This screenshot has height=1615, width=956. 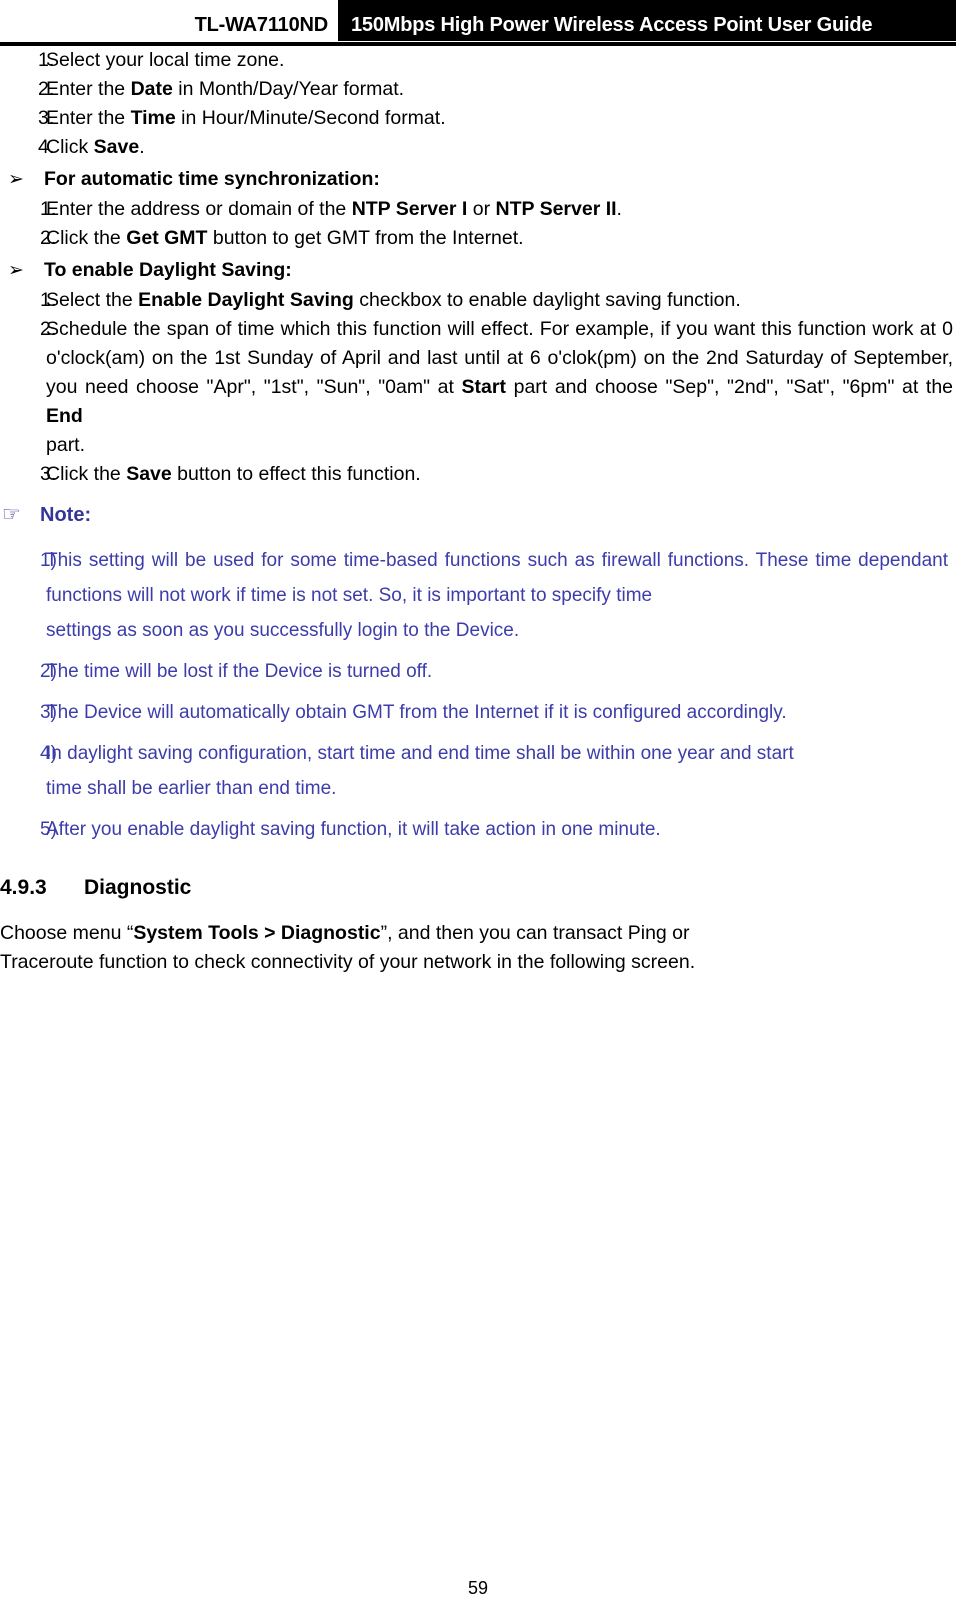 What do you see at coordinates (261, 25) in the screenshot?
I see `product-model-label: TL-WA7110ND` at bounding box center [261, 25].